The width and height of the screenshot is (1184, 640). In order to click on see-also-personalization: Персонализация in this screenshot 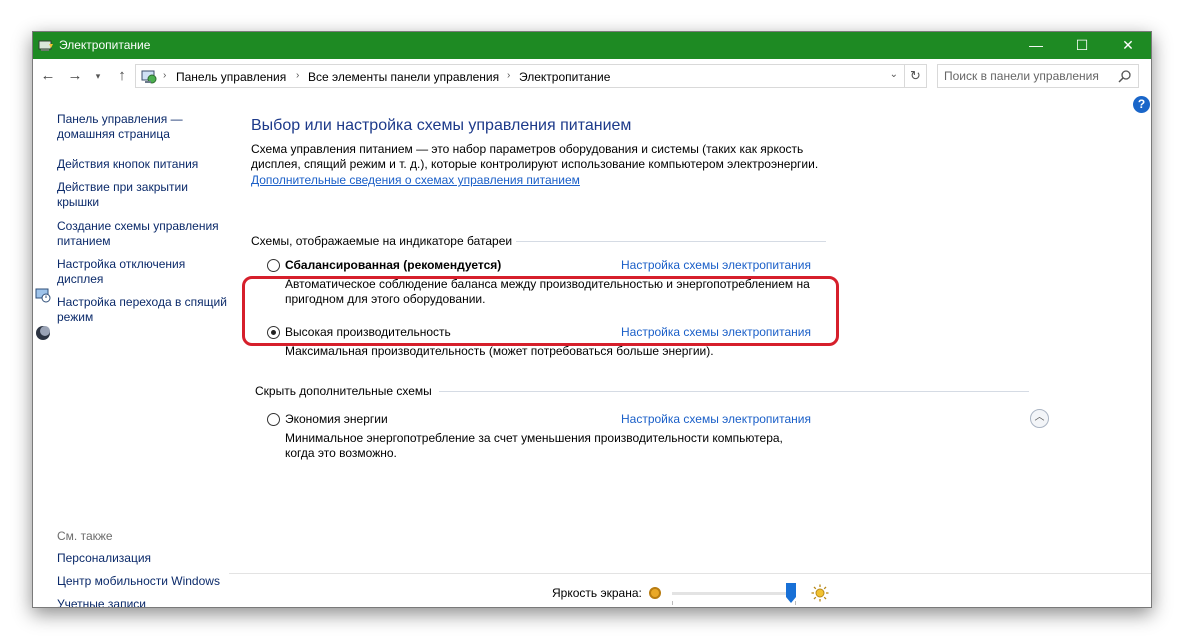, I will do `click(142, 558)`.